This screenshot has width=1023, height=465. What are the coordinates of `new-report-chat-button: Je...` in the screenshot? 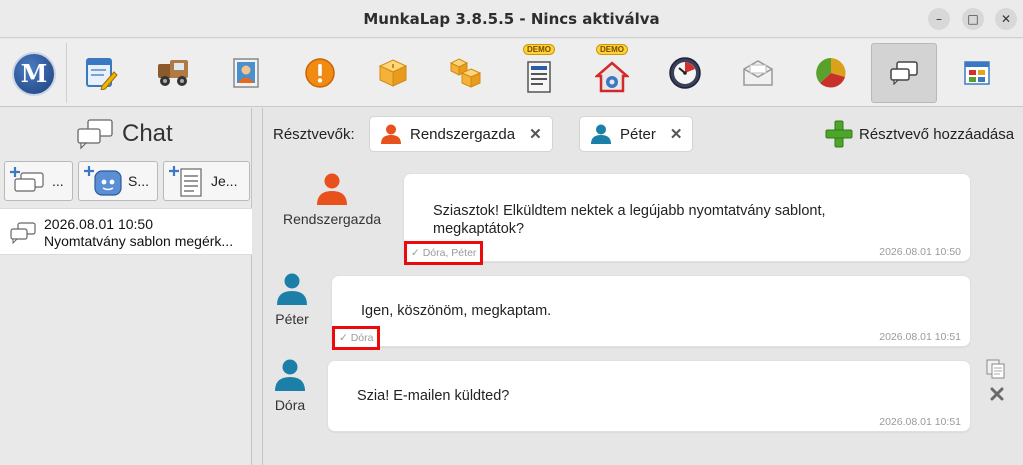 It's located at (206, 181).